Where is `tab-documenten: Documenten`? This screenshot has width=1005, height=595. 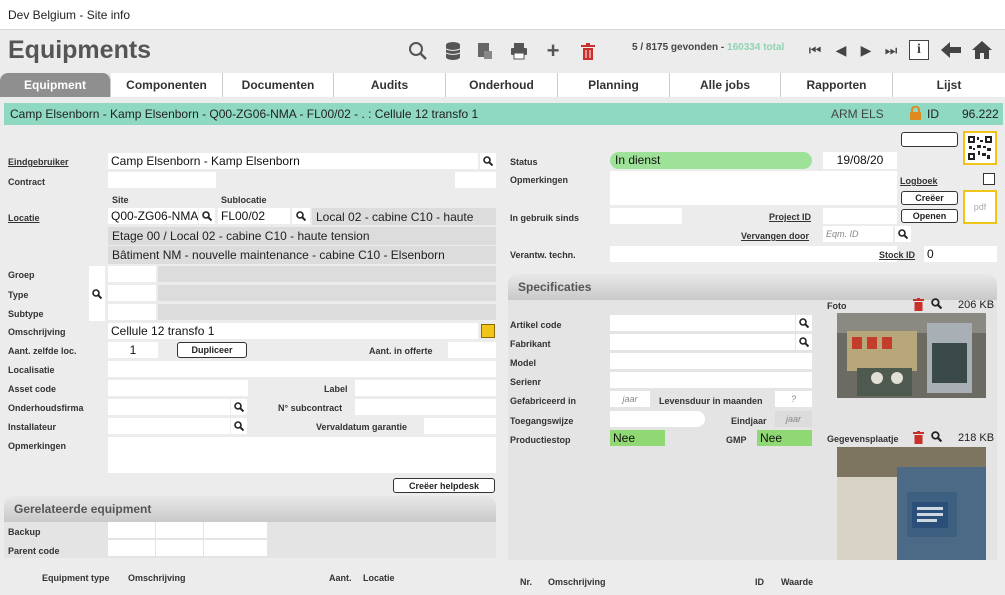
tab-documenten: Documenten is located at coordinates (278, 85).